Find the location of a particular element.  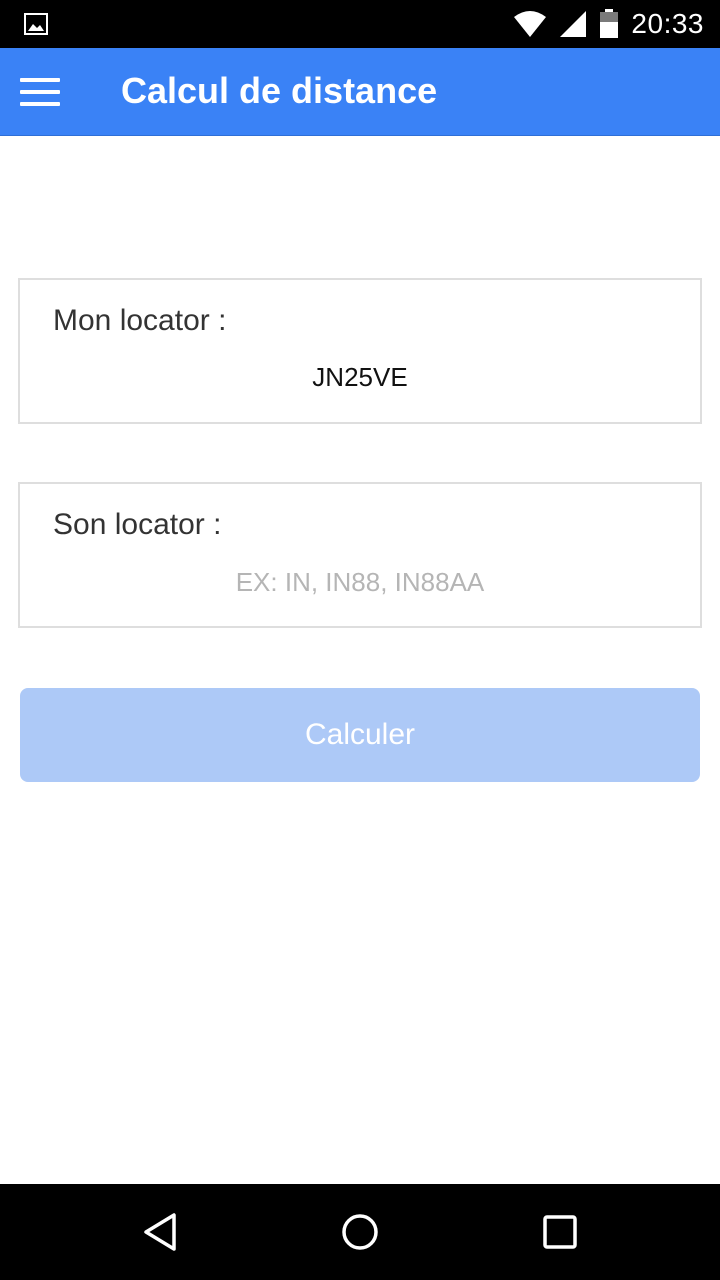

home-icon is located at coordinates (360, 1232).